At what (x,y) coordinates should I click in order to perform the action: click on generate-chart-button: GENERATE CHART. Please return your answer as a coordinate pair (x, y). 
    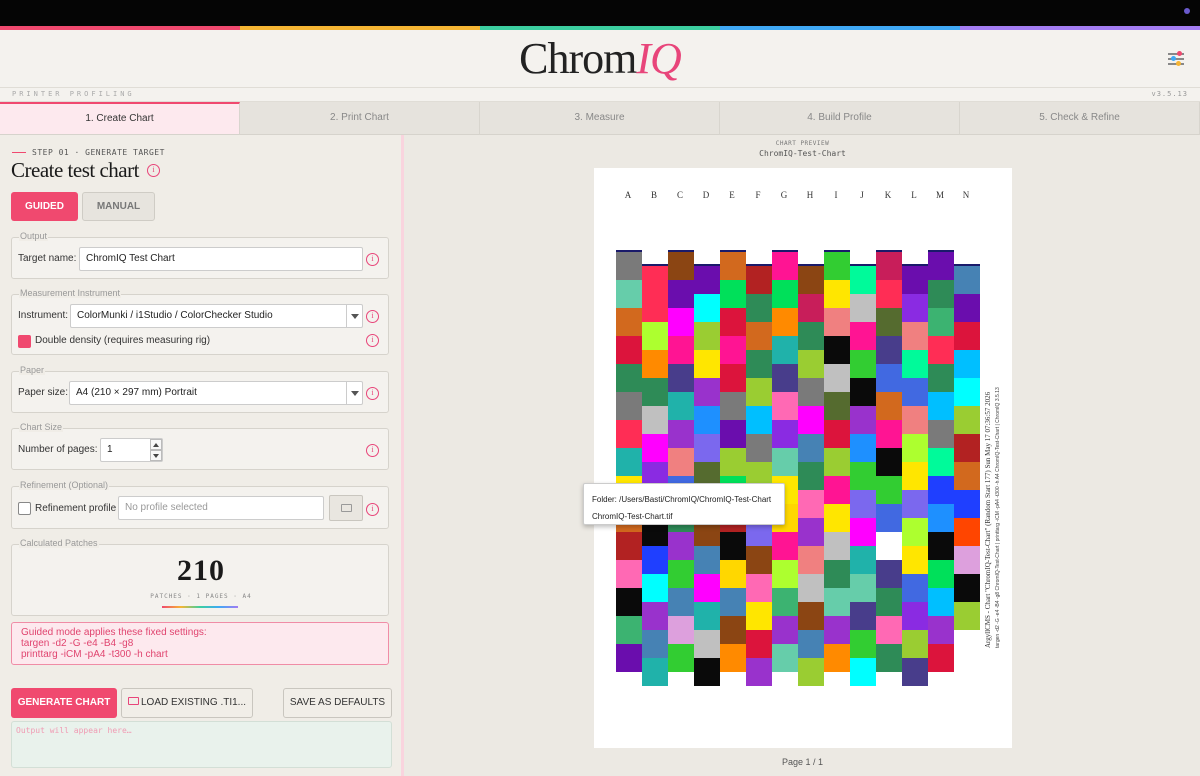
    Looking at the image, I should click on (64, 703).